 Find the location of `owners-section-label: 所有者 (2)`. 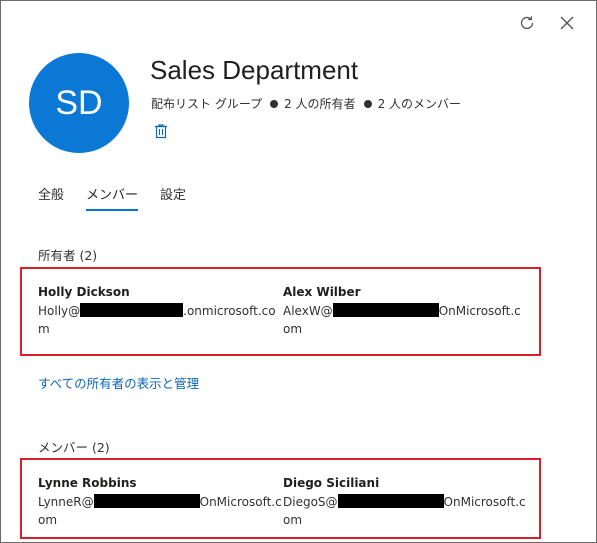

owners-section-label: 所有者 (2) is located at coordinates (68, 255).